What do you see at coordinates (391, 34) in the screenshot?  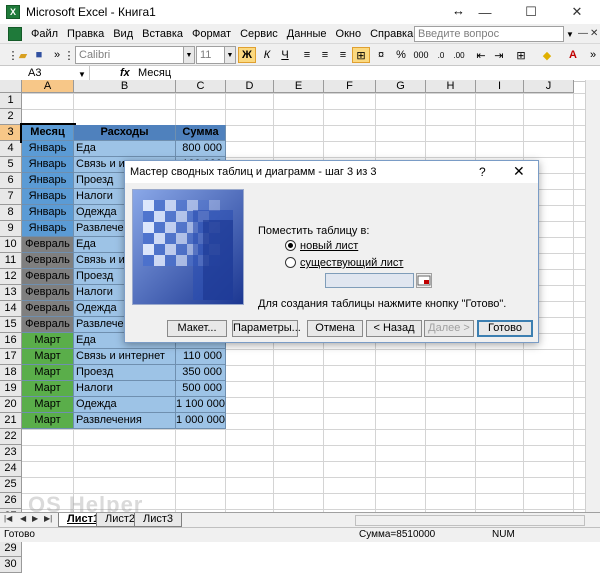 I see `menu-help: Справка` at bounding box center [391, 34].